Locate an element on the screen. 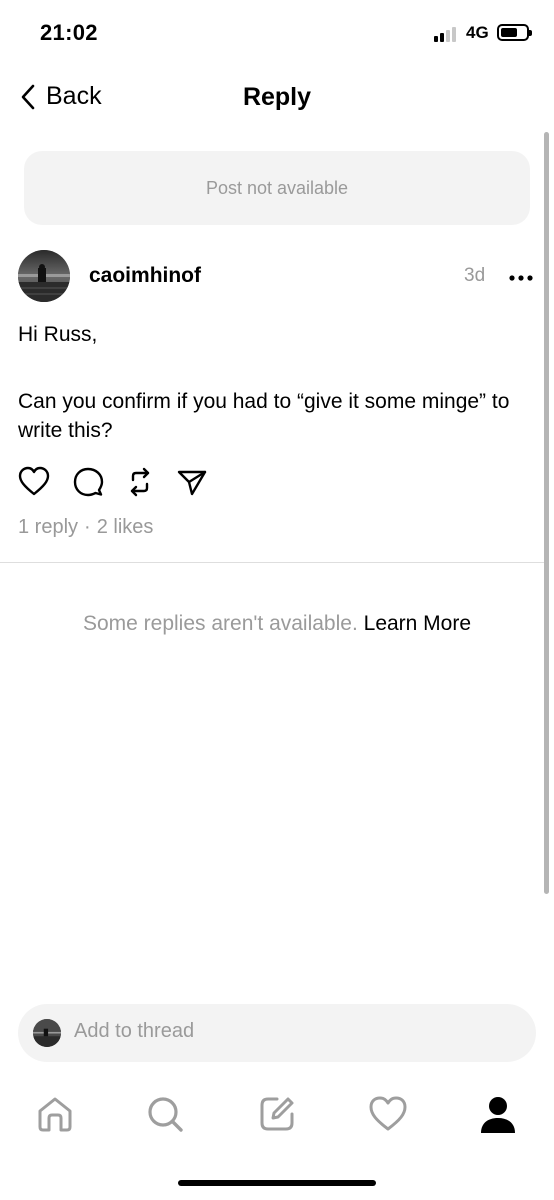 This screenshot has width=554, height=1200. tab-compose is located at coordinates (277, 1114).